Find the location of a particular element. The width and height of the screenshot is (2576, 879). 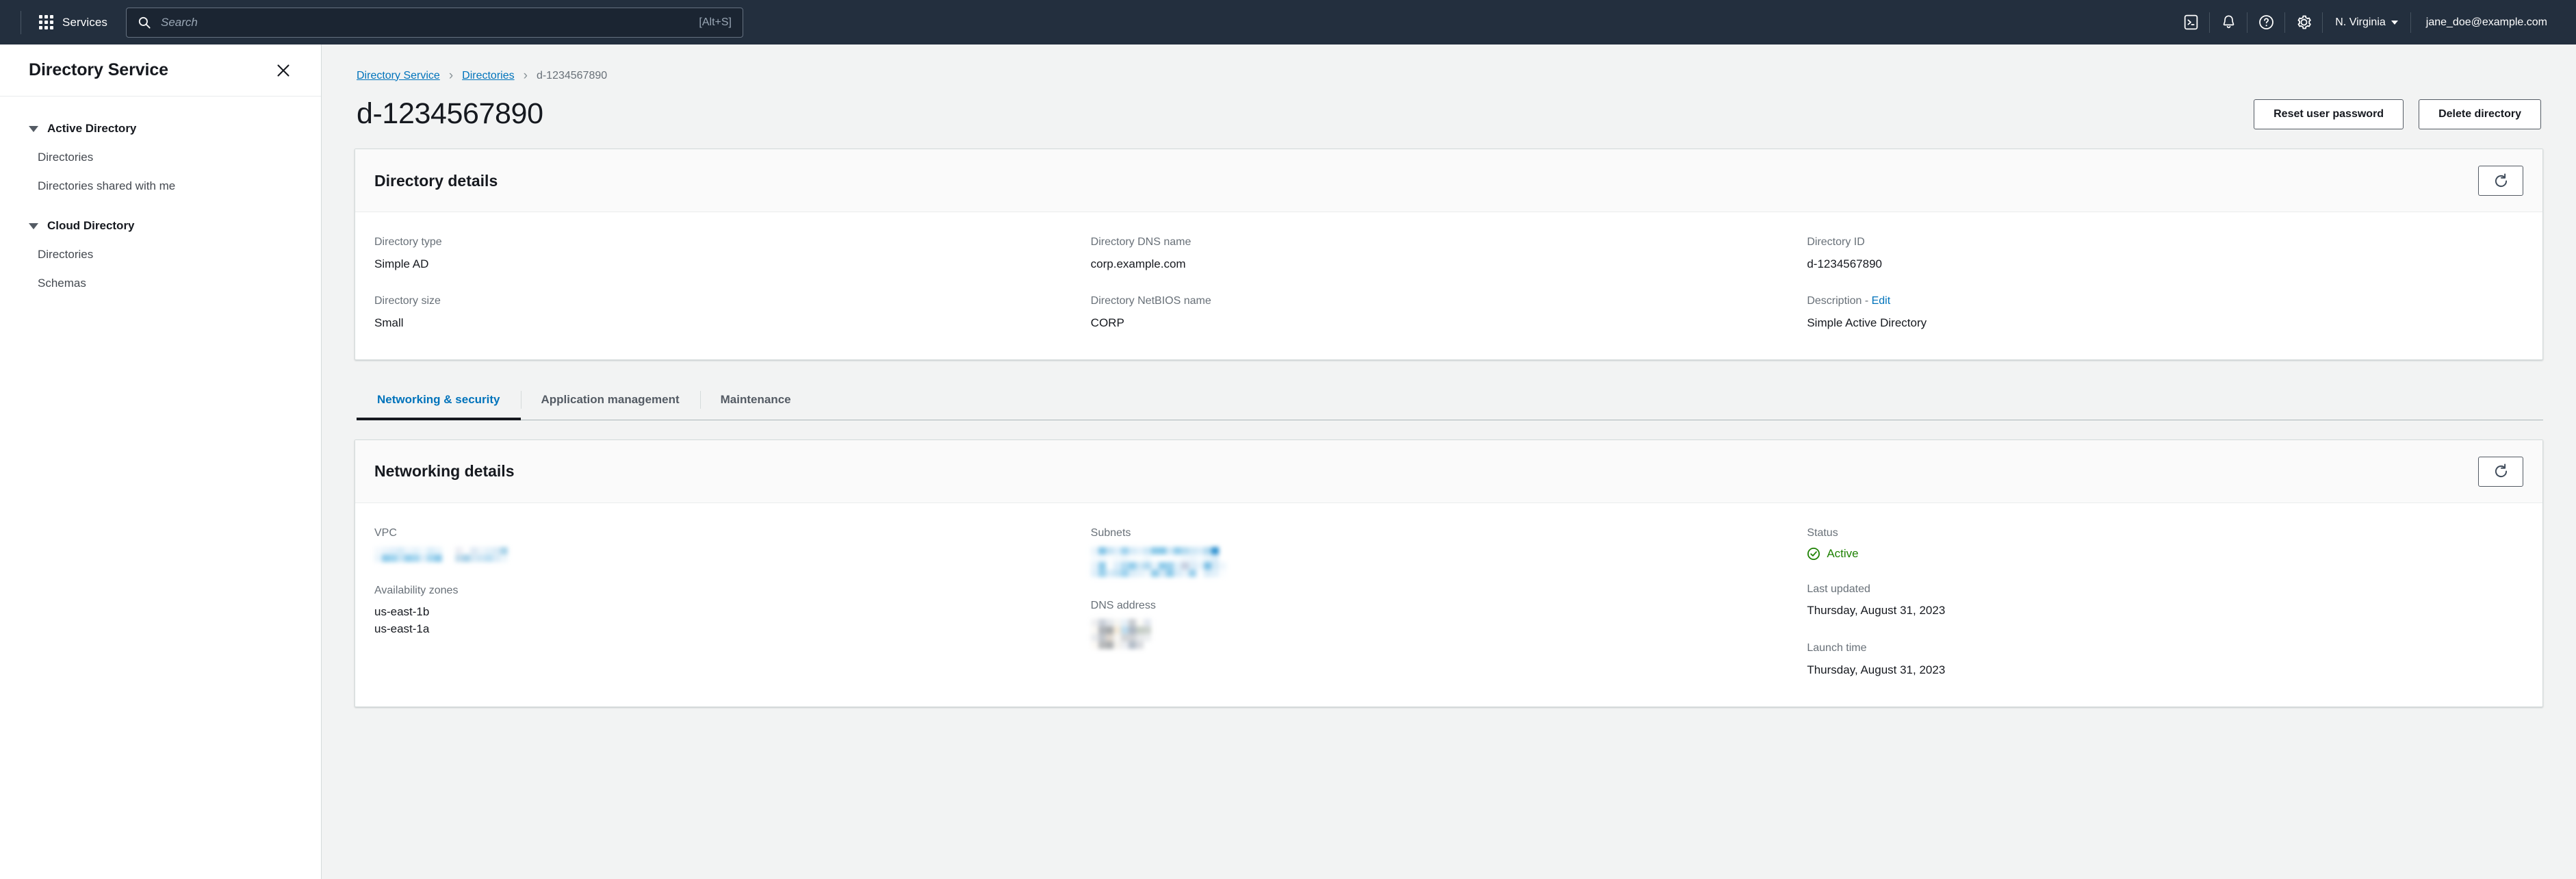

cloudshell-icon is located at coordinates (2191, 22).